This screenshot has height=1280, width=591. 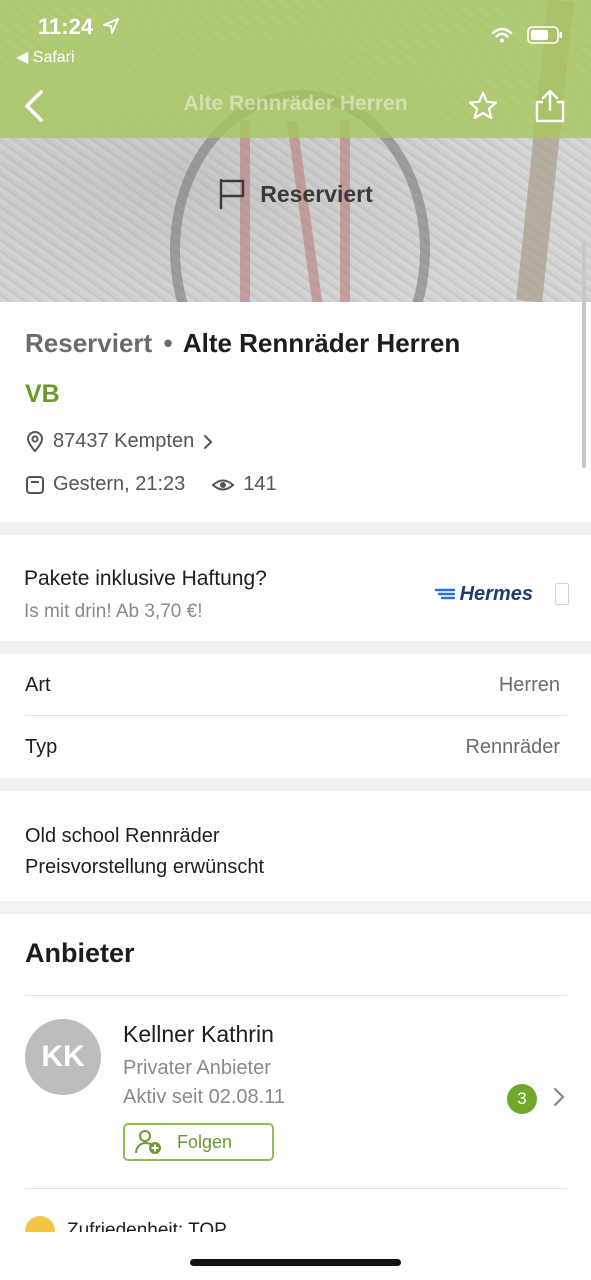 I want to click on hermes-speed-lines-icon, so click(x=444, y=593).